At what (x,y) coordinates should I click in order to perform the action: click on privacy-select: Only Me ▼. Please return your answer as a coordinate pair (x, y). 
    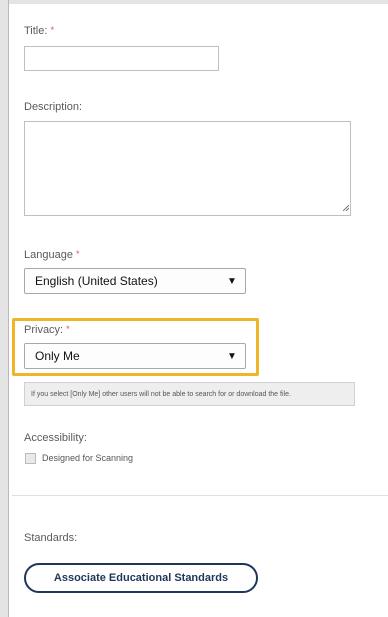
    Looking at the image, I should click on (135, 356).